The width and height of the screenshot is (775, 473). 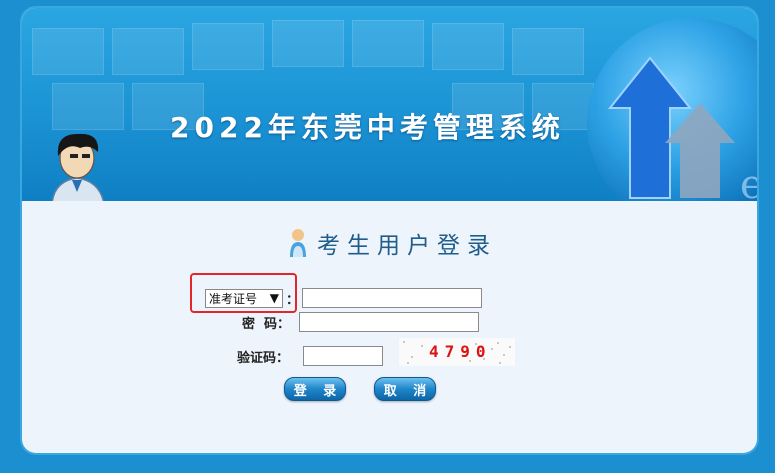 What do you see at coordinates (78, 167) in the screenshot?
I see `avatar-icon` at bounding box center [78, 167].